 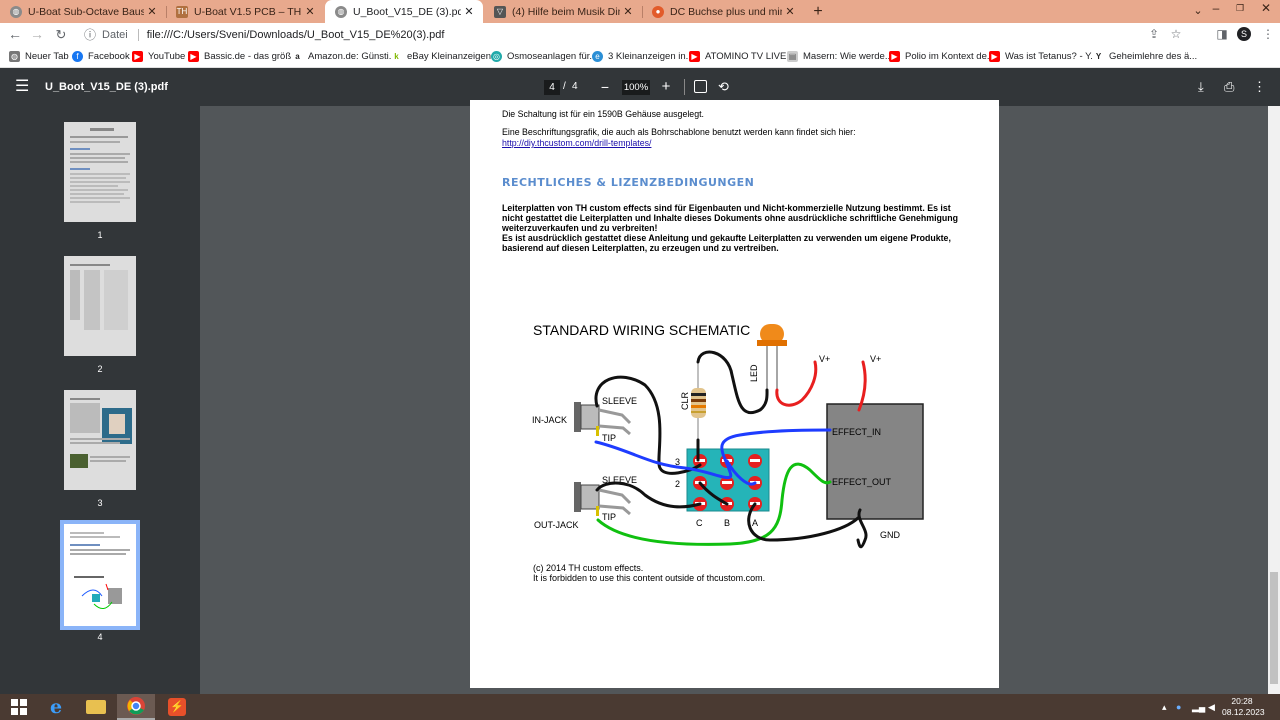 I want to click on share-icon: ⇪, so click(x=1154, y=34).